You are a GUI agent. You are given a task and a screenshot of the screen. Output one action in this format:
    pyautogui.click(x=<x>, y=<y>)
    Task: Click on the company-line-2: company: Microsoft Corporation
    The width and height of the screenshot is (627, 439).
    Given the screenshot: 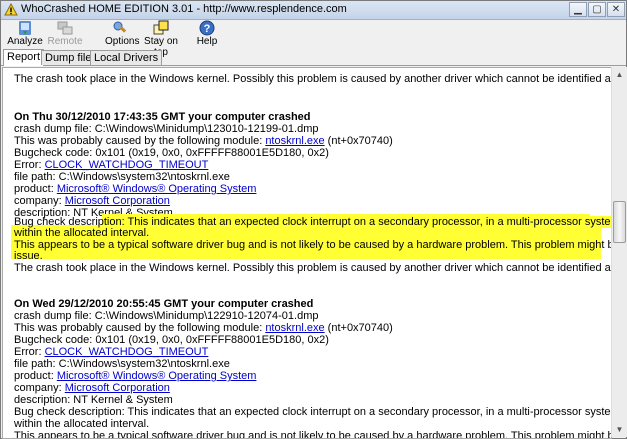 What is the action you would take?
    pyautogui.click(x=92, y=388)
    